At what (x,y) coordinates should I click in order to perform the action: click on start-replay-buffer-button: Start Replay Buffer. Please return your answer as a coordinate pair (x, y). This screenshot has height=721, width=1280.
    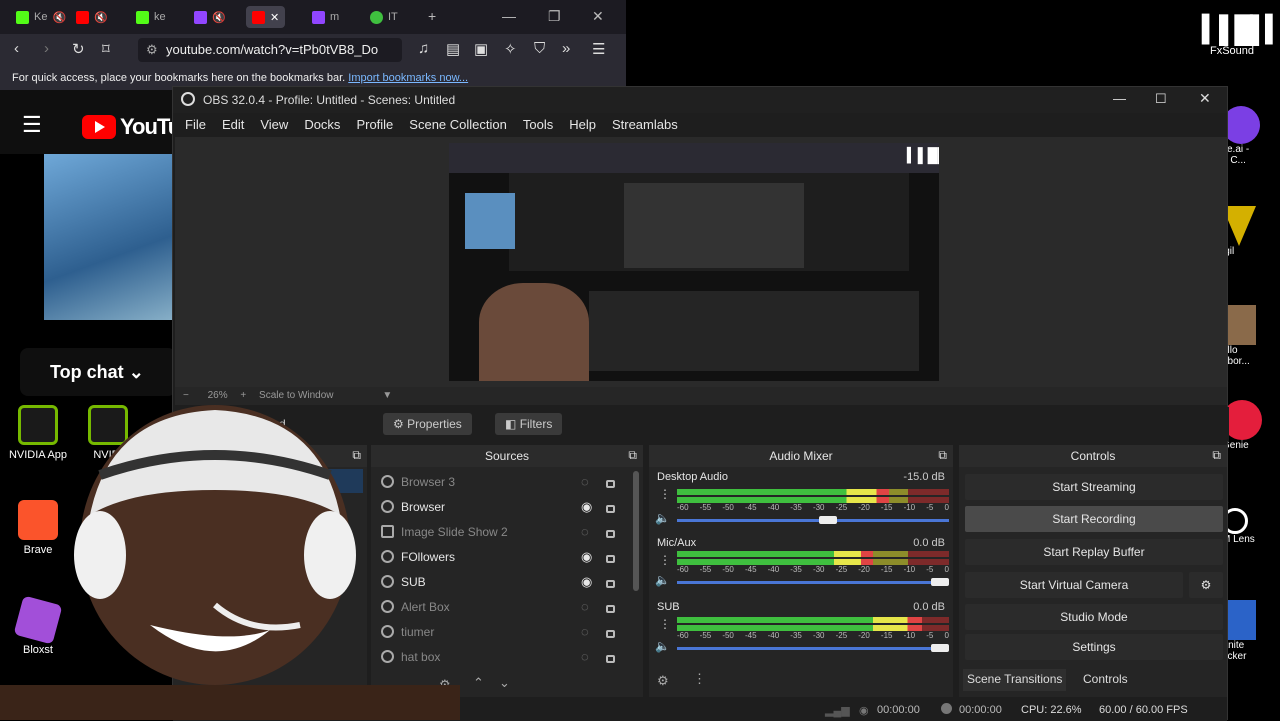
    Looking at the image, I should click on (1094, 552).